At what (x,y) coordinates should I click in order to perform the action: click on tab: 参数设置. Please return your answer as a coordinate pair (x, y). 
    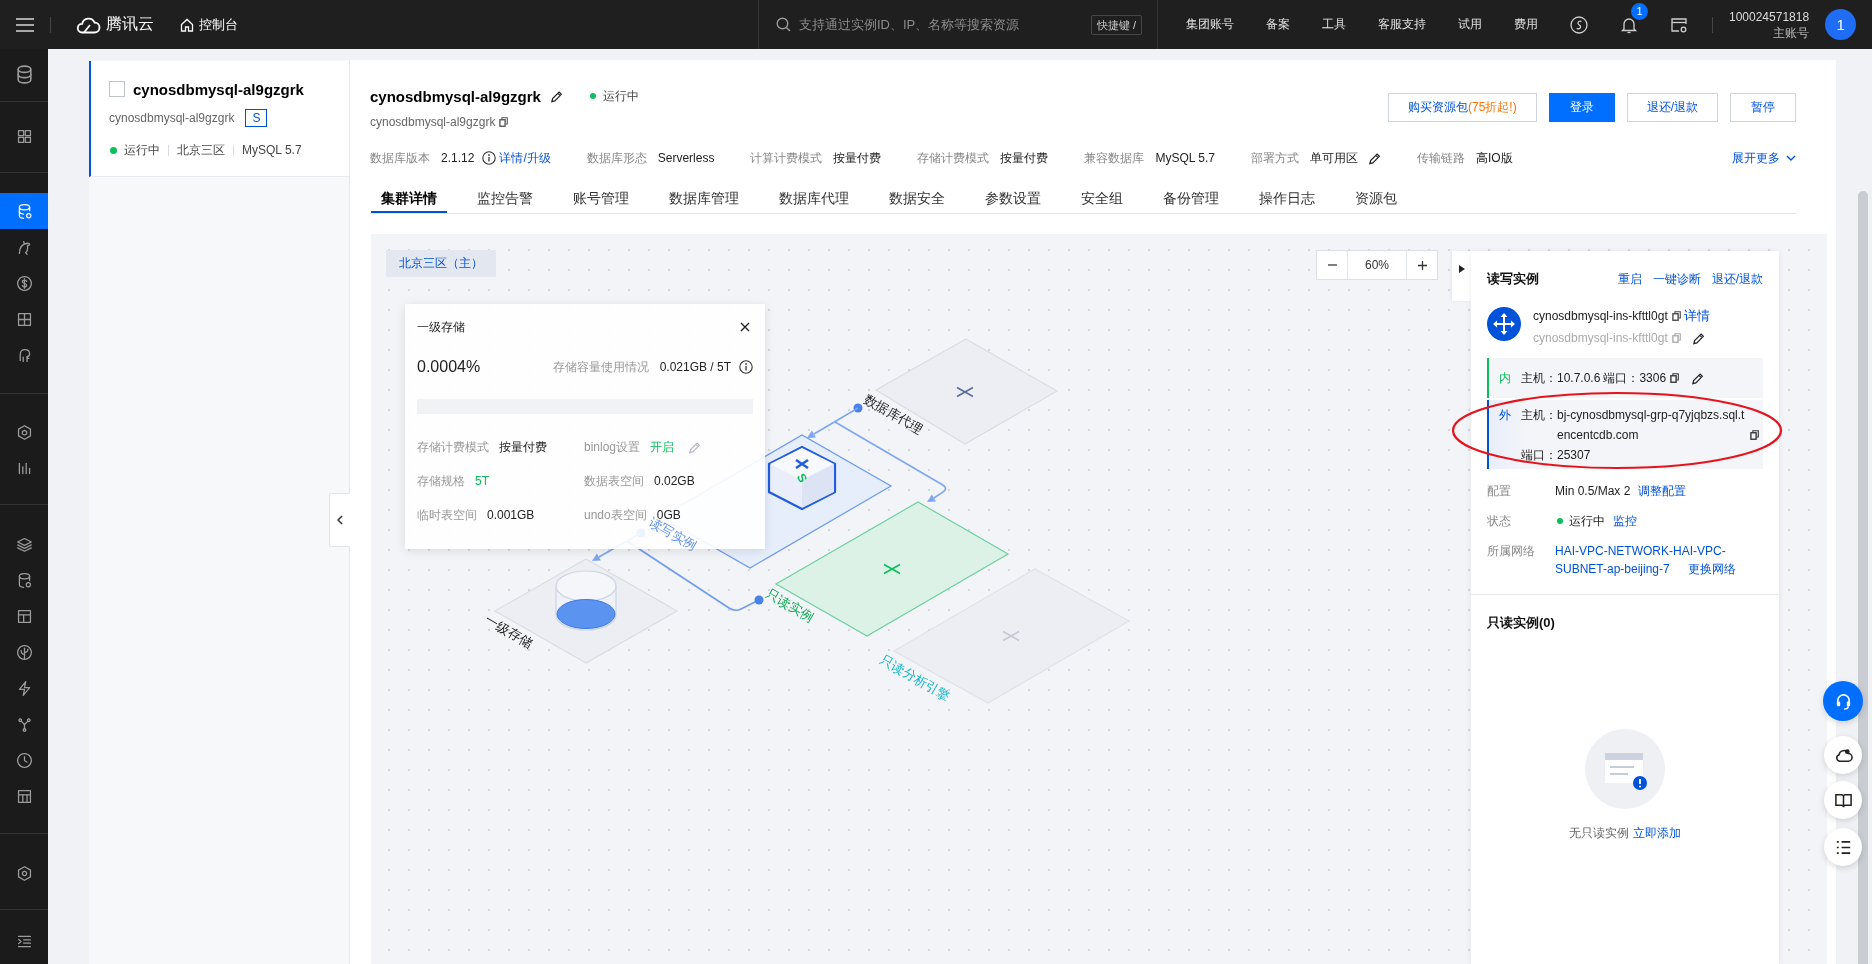
    Looking at the image, I should click on (1013, 196).